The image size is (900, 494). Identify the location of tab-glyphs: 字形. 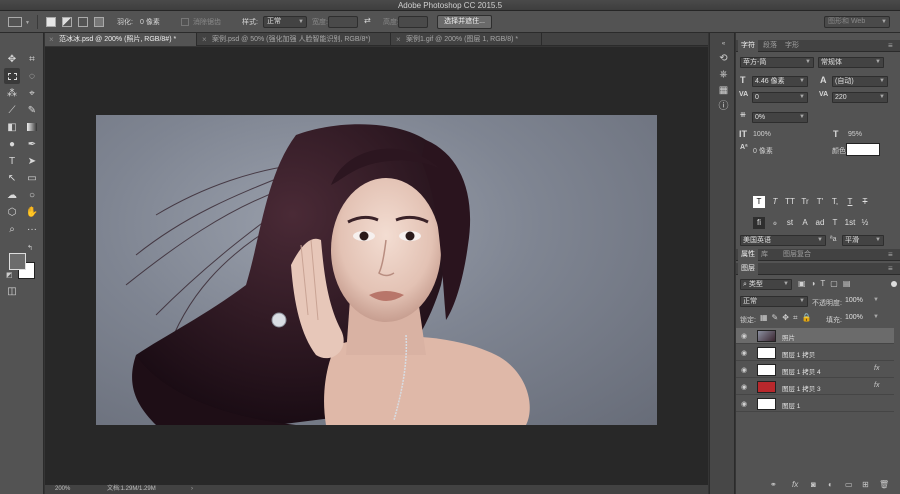
(792, 46).